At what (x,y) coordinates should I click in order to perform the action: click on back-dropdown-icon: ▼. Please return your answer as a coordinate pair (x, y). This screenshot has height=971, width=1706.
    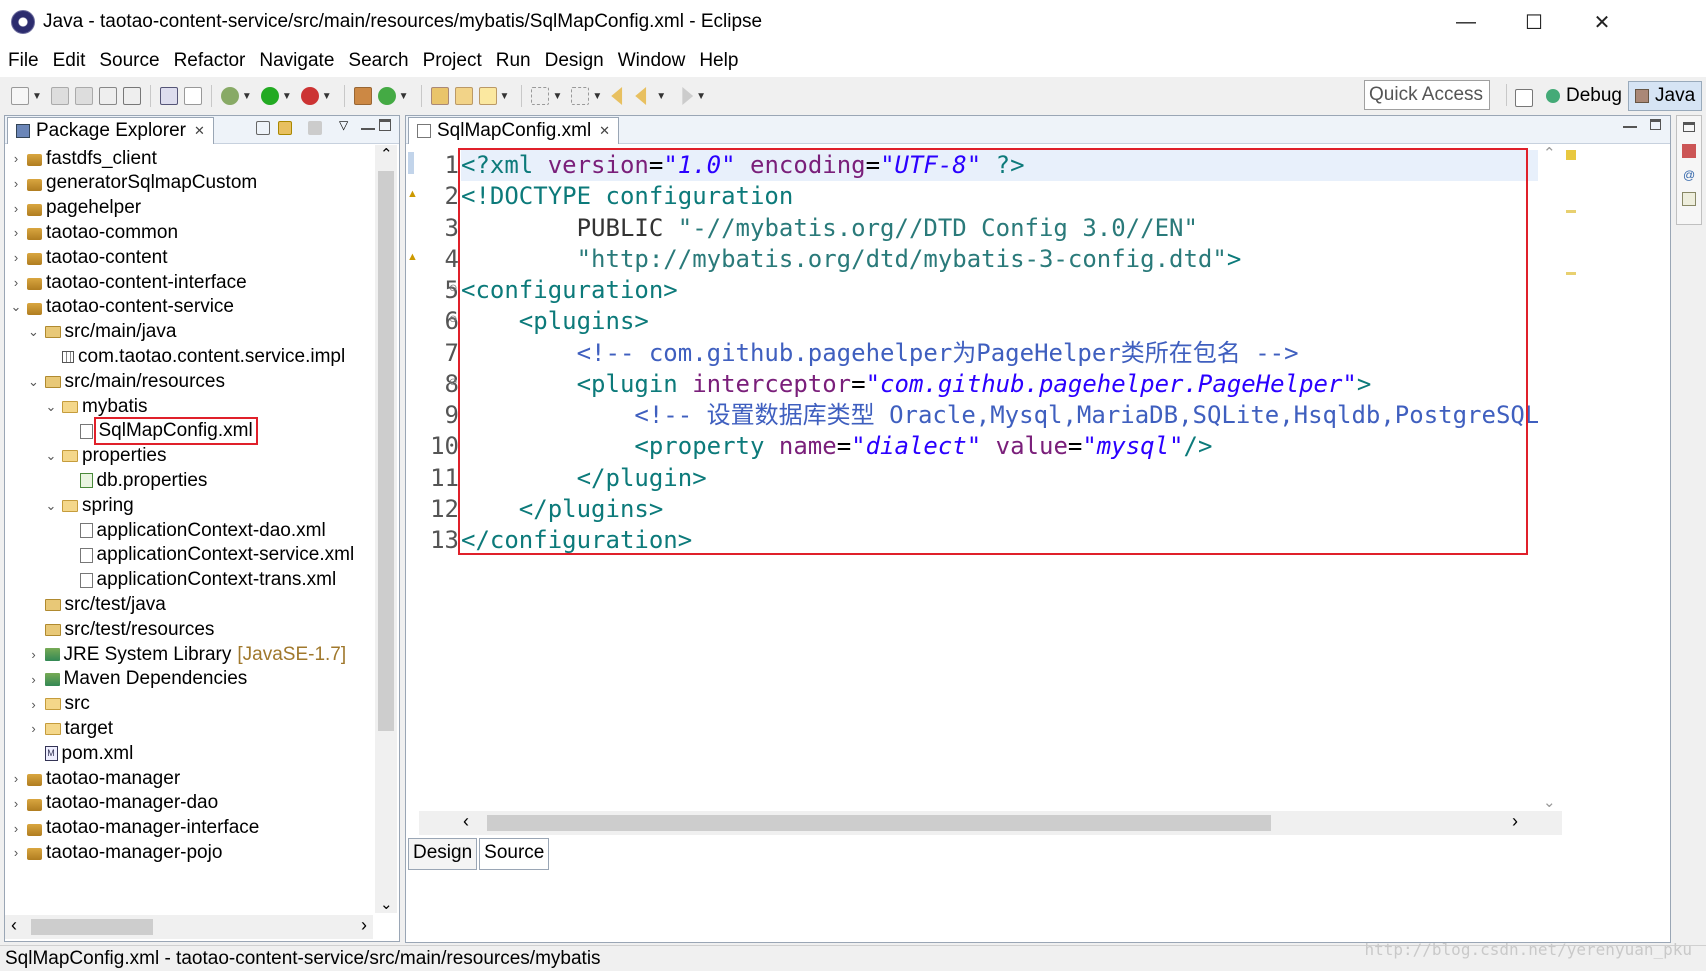
    Looking at the image, I should click on (661, 96).